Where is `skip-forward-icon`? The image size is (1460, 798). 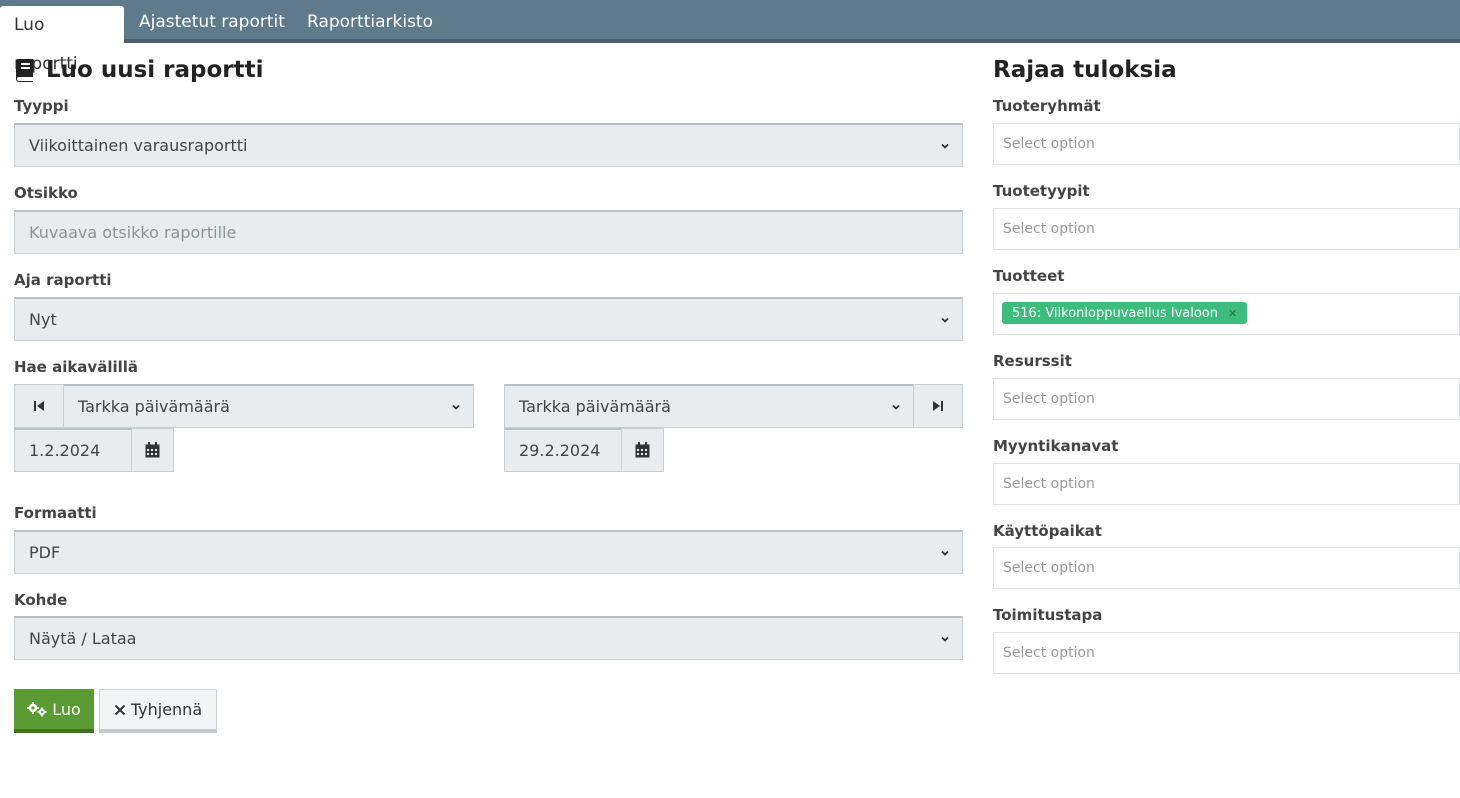 skip-forward-icon is located at coordinates (938, 406).